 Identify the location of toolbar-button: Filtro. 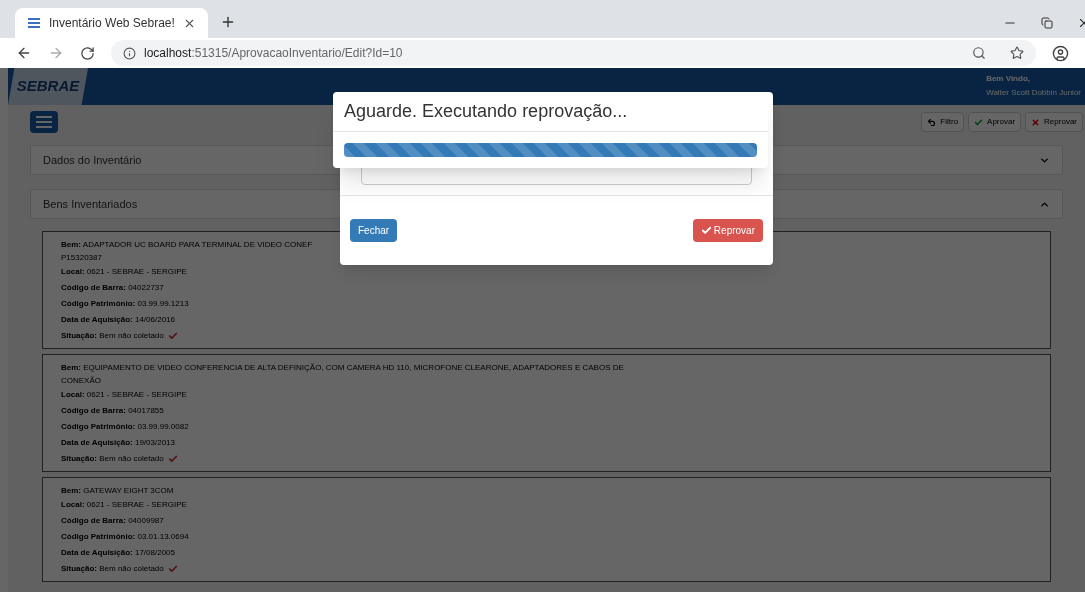
(943, 122).